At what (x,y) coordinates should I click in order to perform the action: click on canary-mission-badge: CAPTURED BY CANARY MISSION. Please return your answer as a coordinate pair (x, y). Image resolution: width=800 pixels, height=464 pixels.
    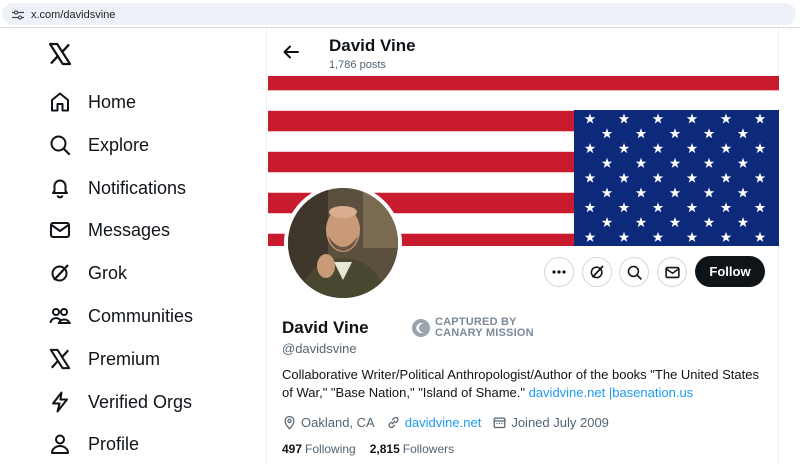
    Looking at the image, I should click on (472, 328).